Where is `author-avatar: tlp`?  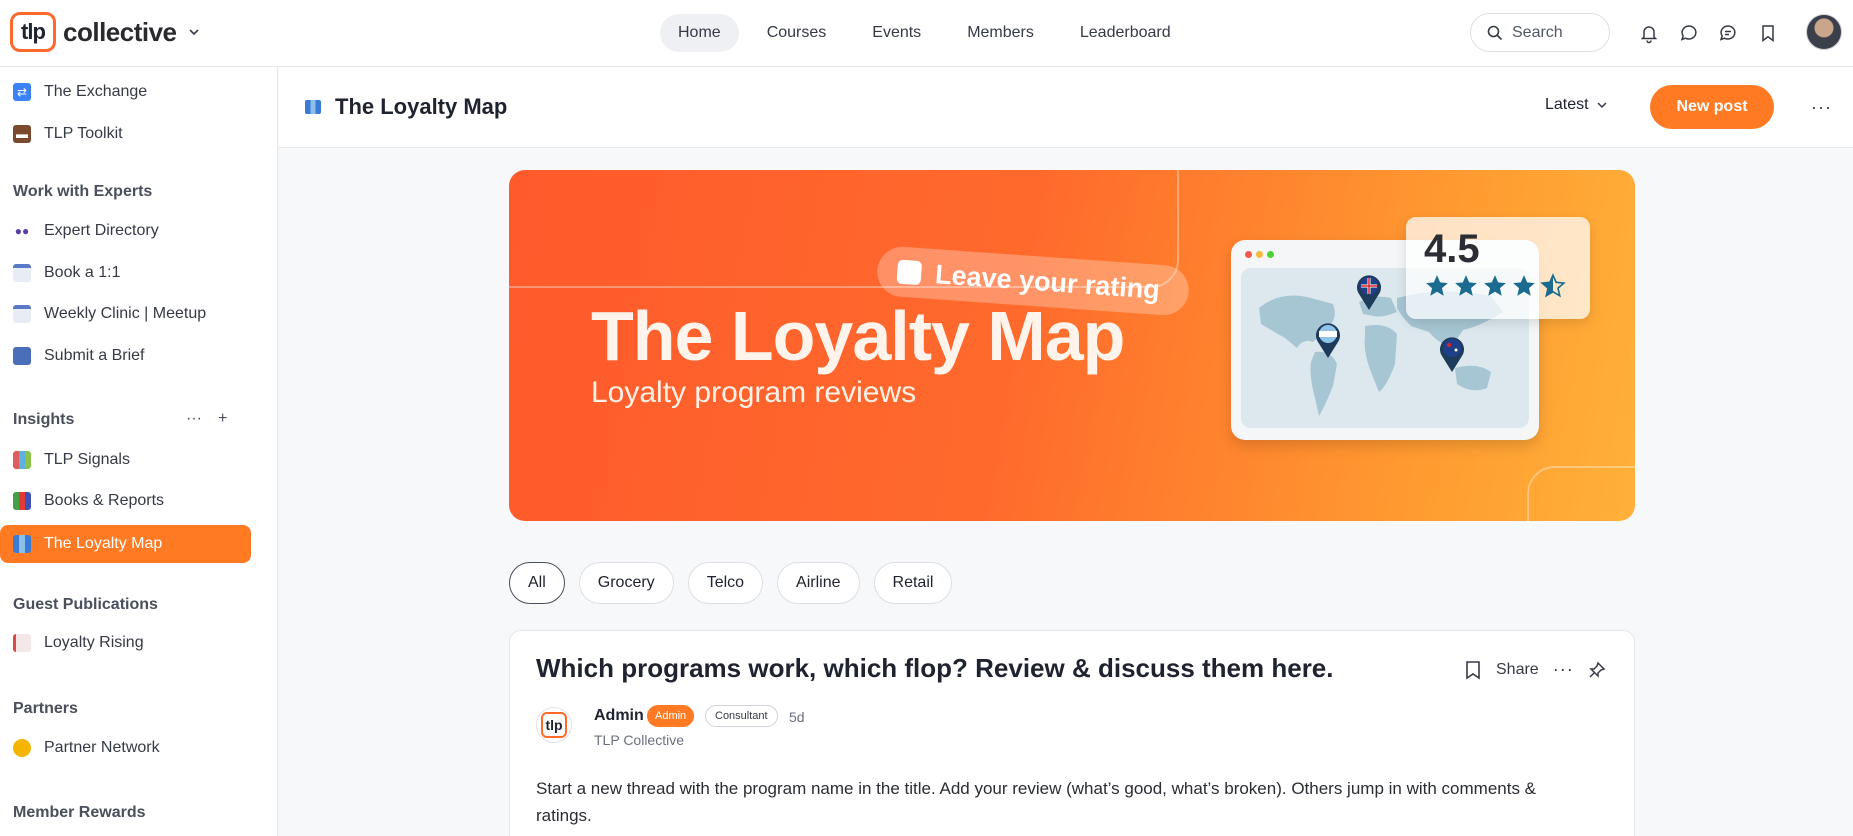
author-avatar: tlp is located at coordinates (554, 725).